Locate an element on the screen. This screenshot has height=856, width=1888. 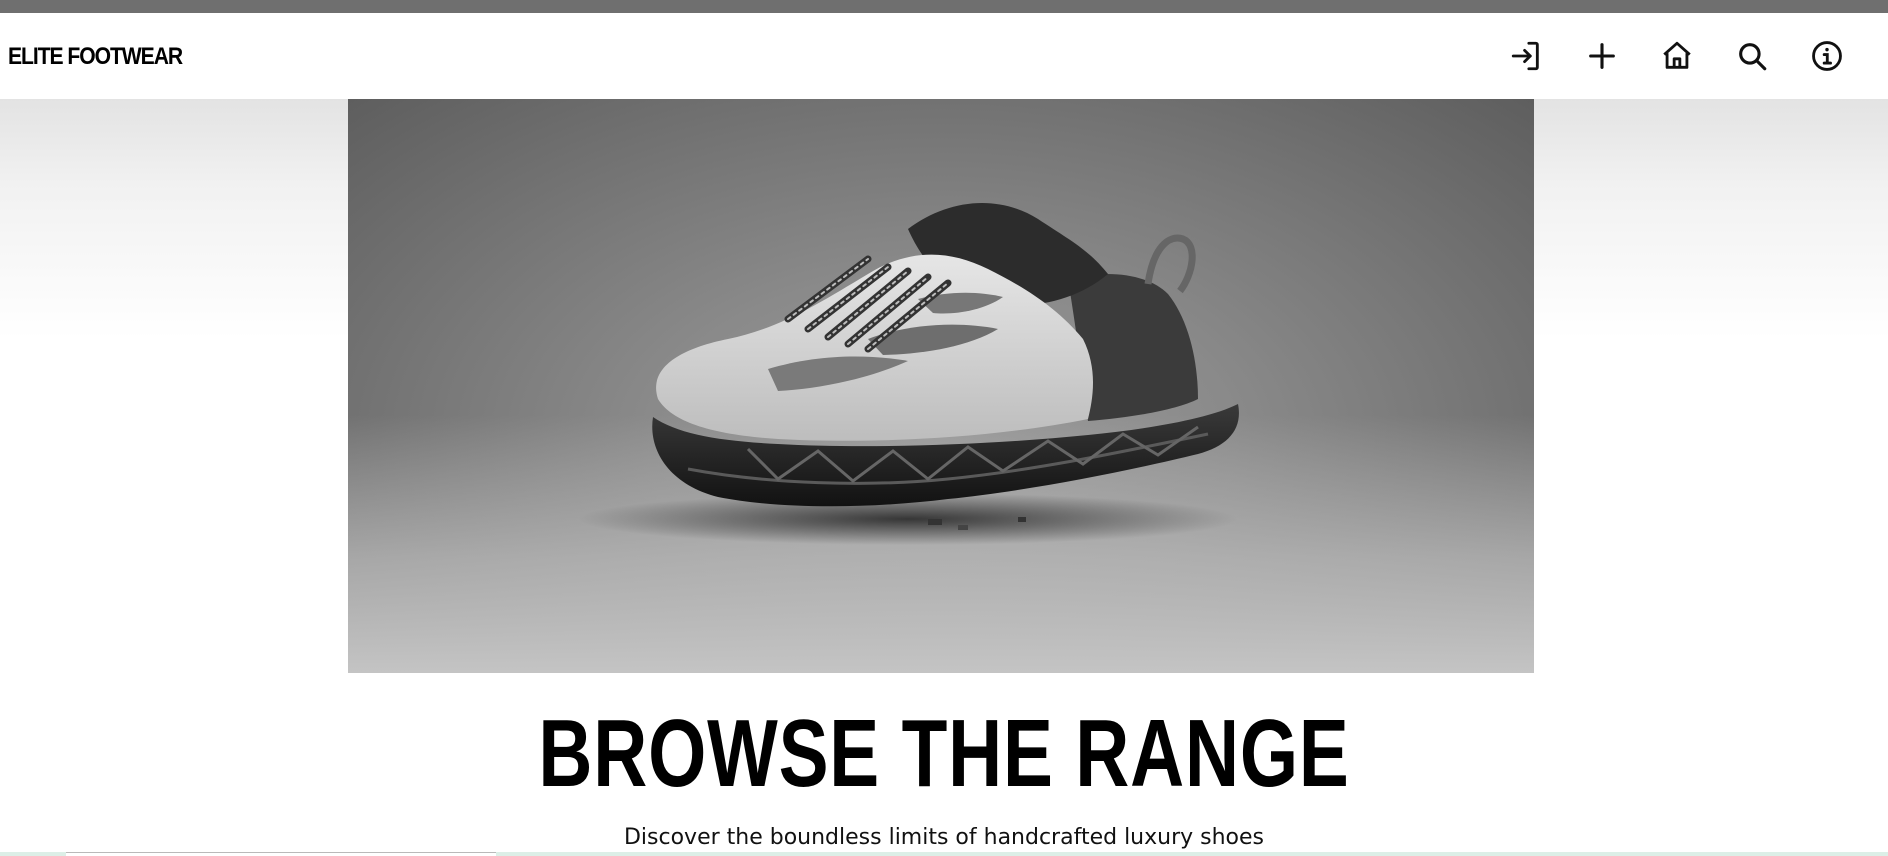
login-icon is located at coordinates (1526, 56).